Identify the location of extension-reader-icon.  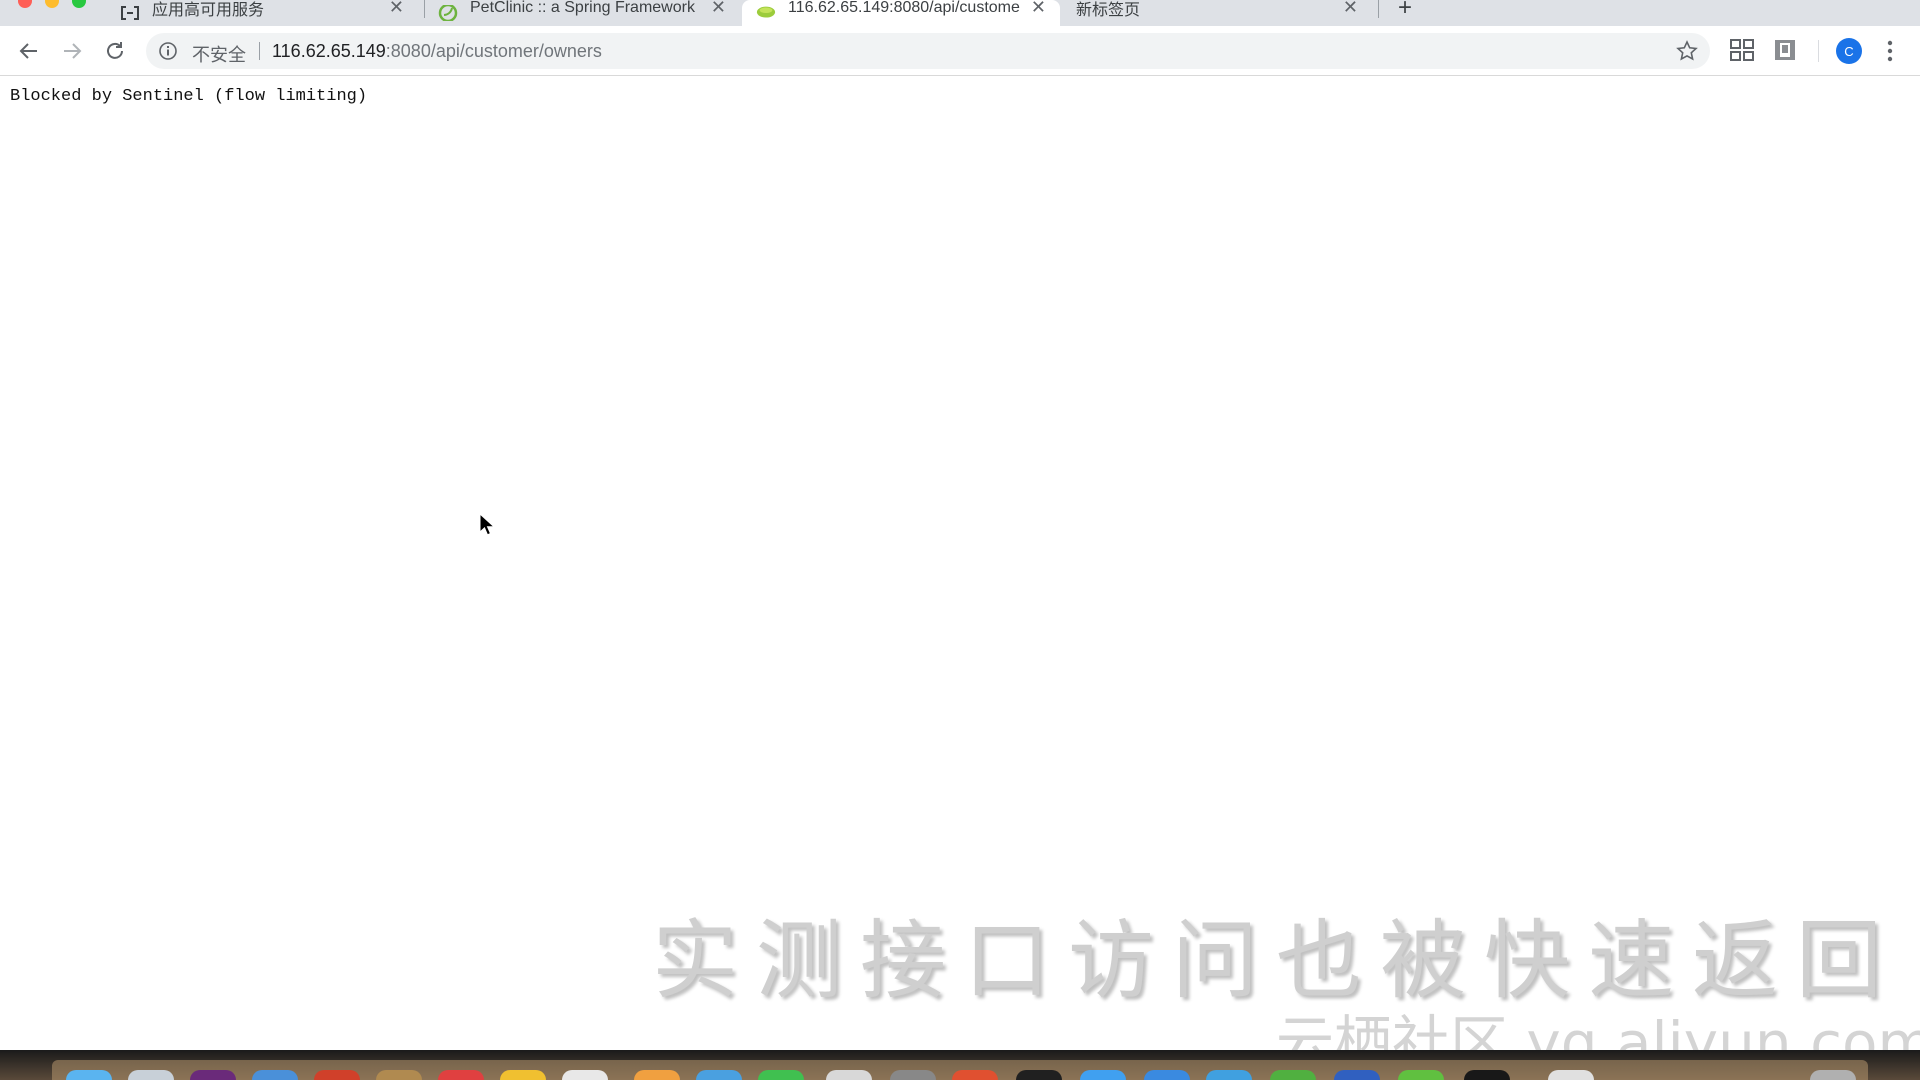
(1785, 52).